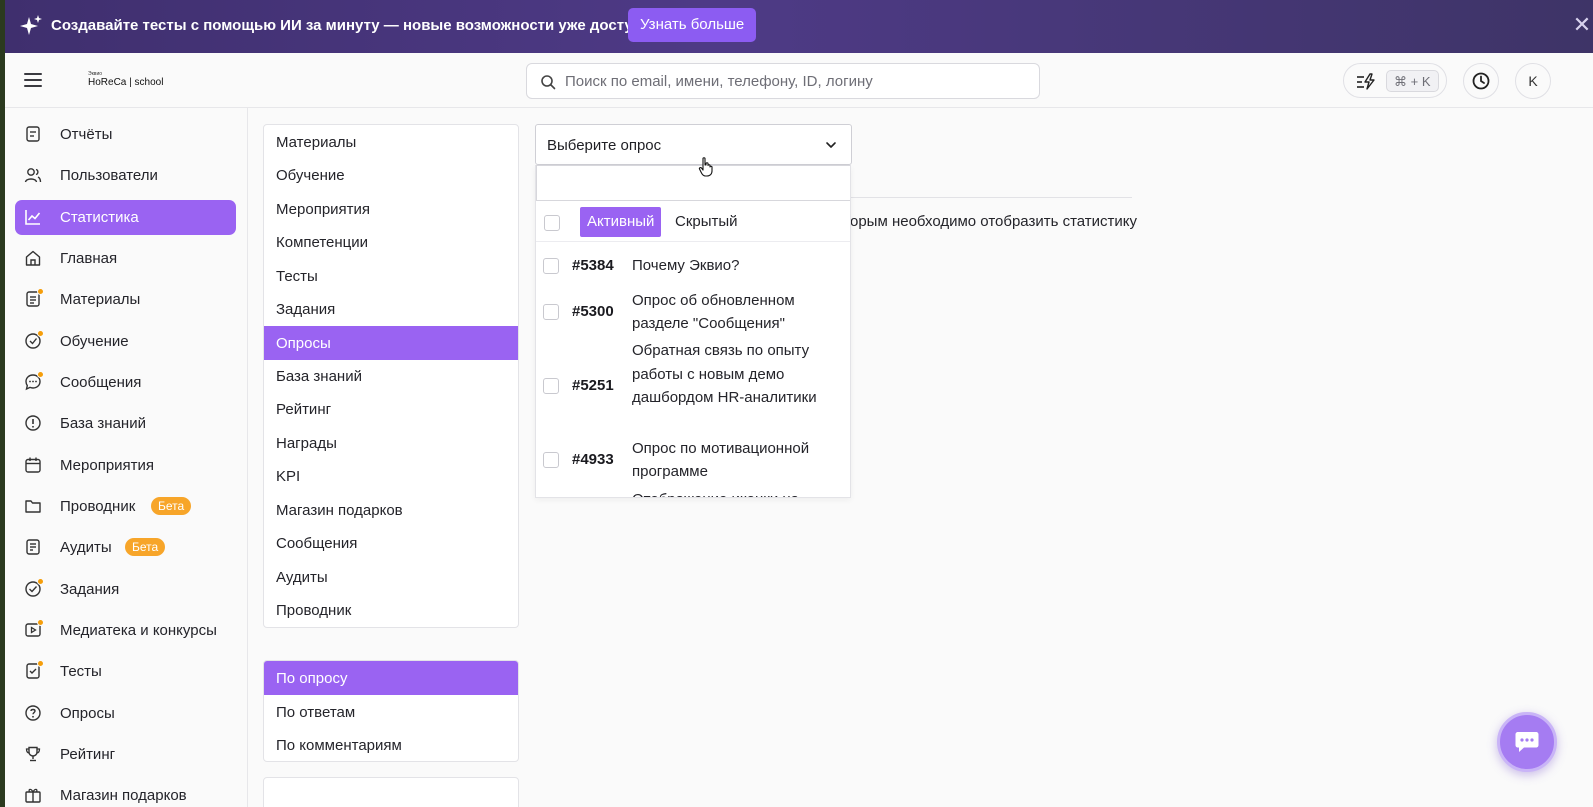 The image size is (1593, 807). Describe the element at coordinates (692, 25) in the screenshot. I see `learn-more-button: Узнать больше` at that location.